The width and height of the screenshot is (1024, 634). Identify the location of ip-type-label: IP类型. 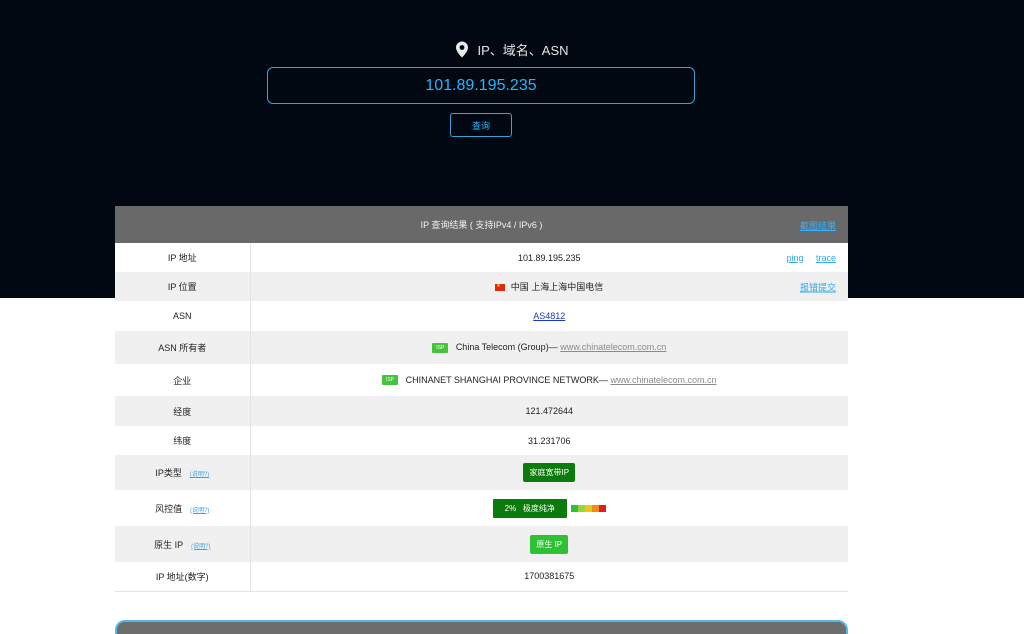
(168, 473).